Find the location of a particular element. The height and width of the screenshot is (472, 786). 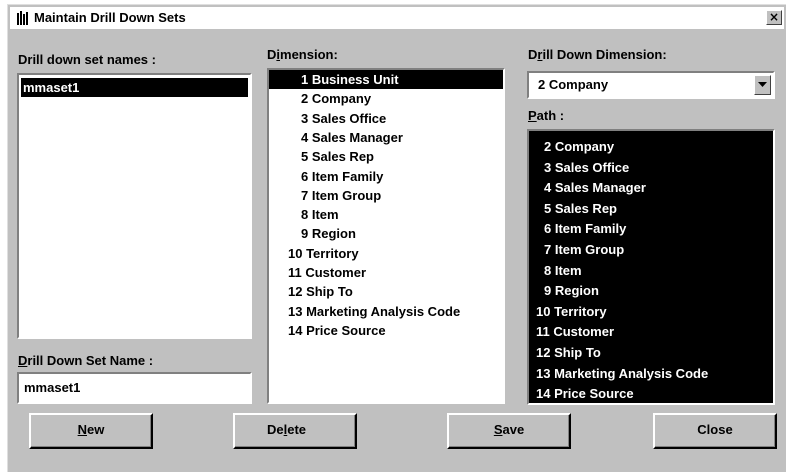

dimension-item: 14 Price Source is located at coordinates (386, 330).